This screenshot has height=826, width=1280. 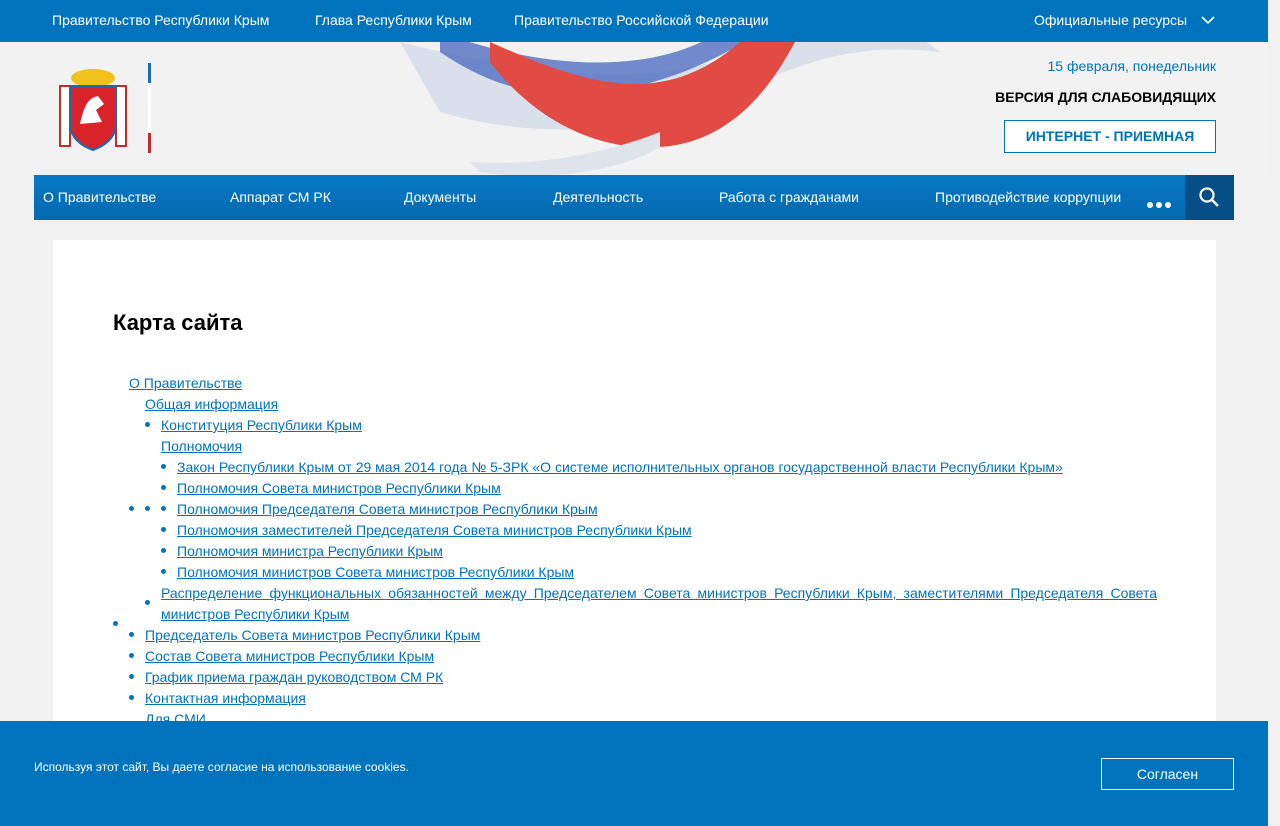 I want to click on sitemap-link: График приема граждан руководством СМ РК, so click(x=294, y=677).